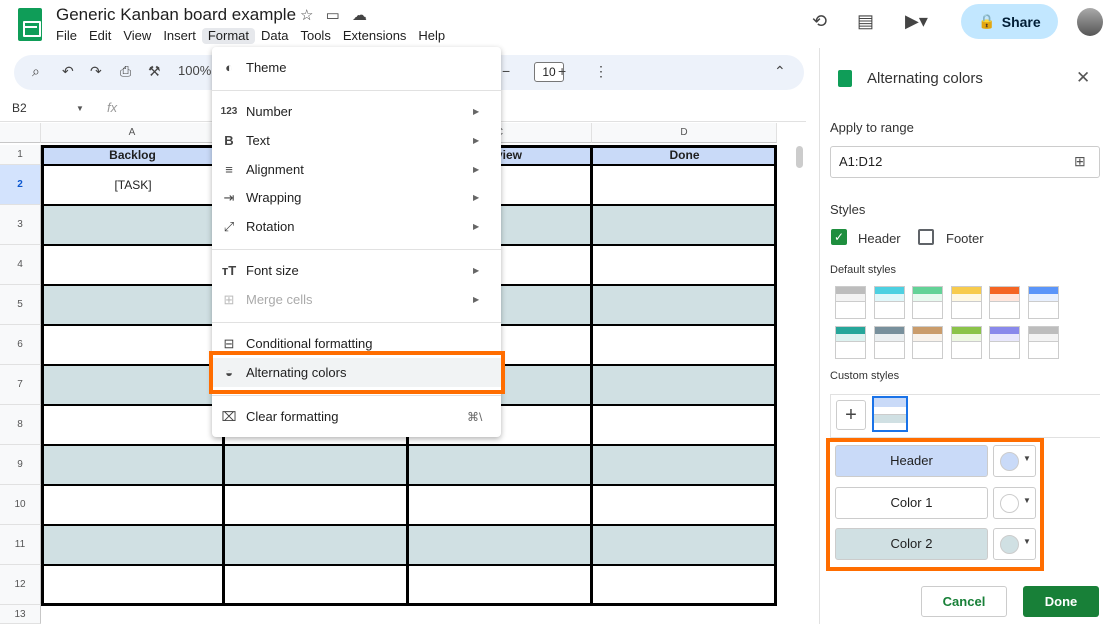 This screenshot has width=1109, height=624. Describe the element at coordinates (20, 385) in the screenshot. I see `row-header-7: 7` at that location.